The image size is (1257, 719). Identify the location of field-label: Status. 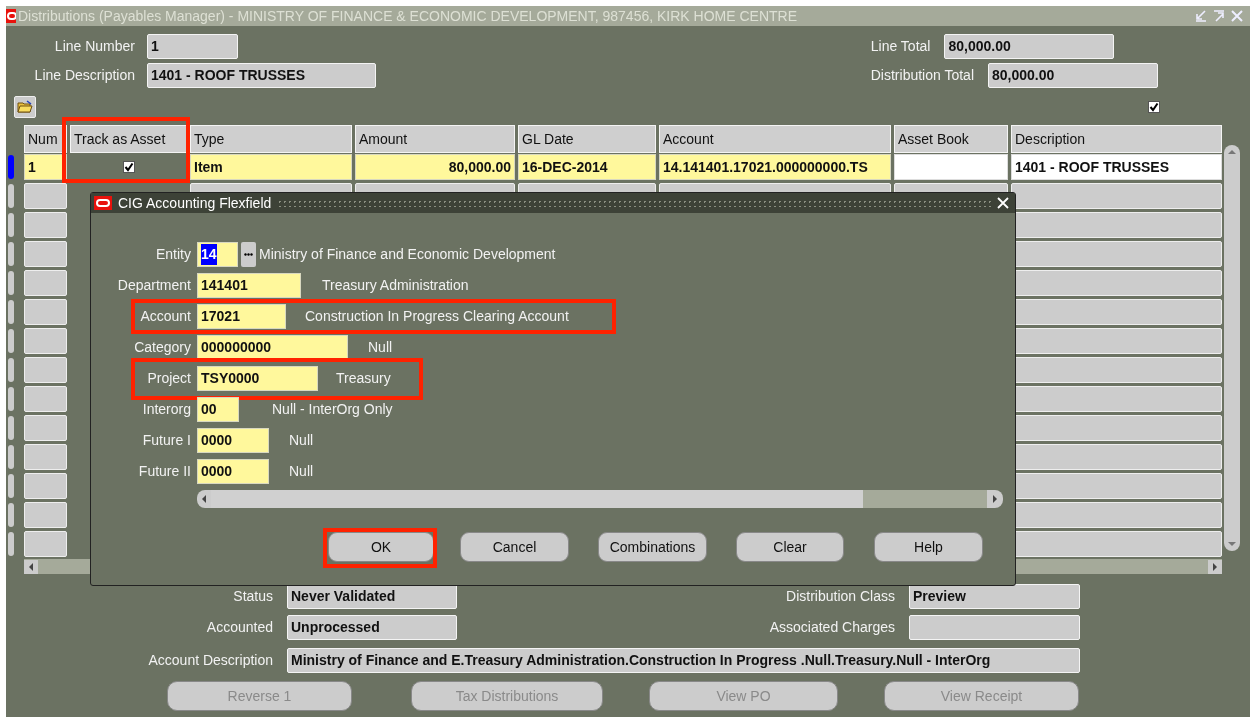
(252, 596).